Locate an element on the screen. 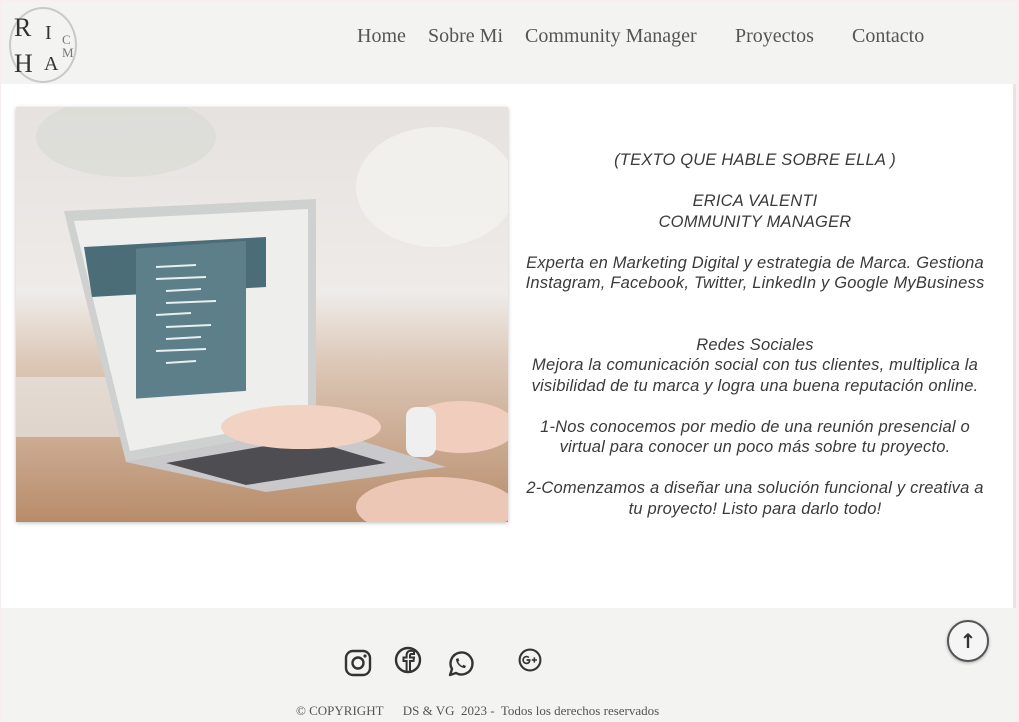  whatsapp-icon is located at coordinates (460, 664).